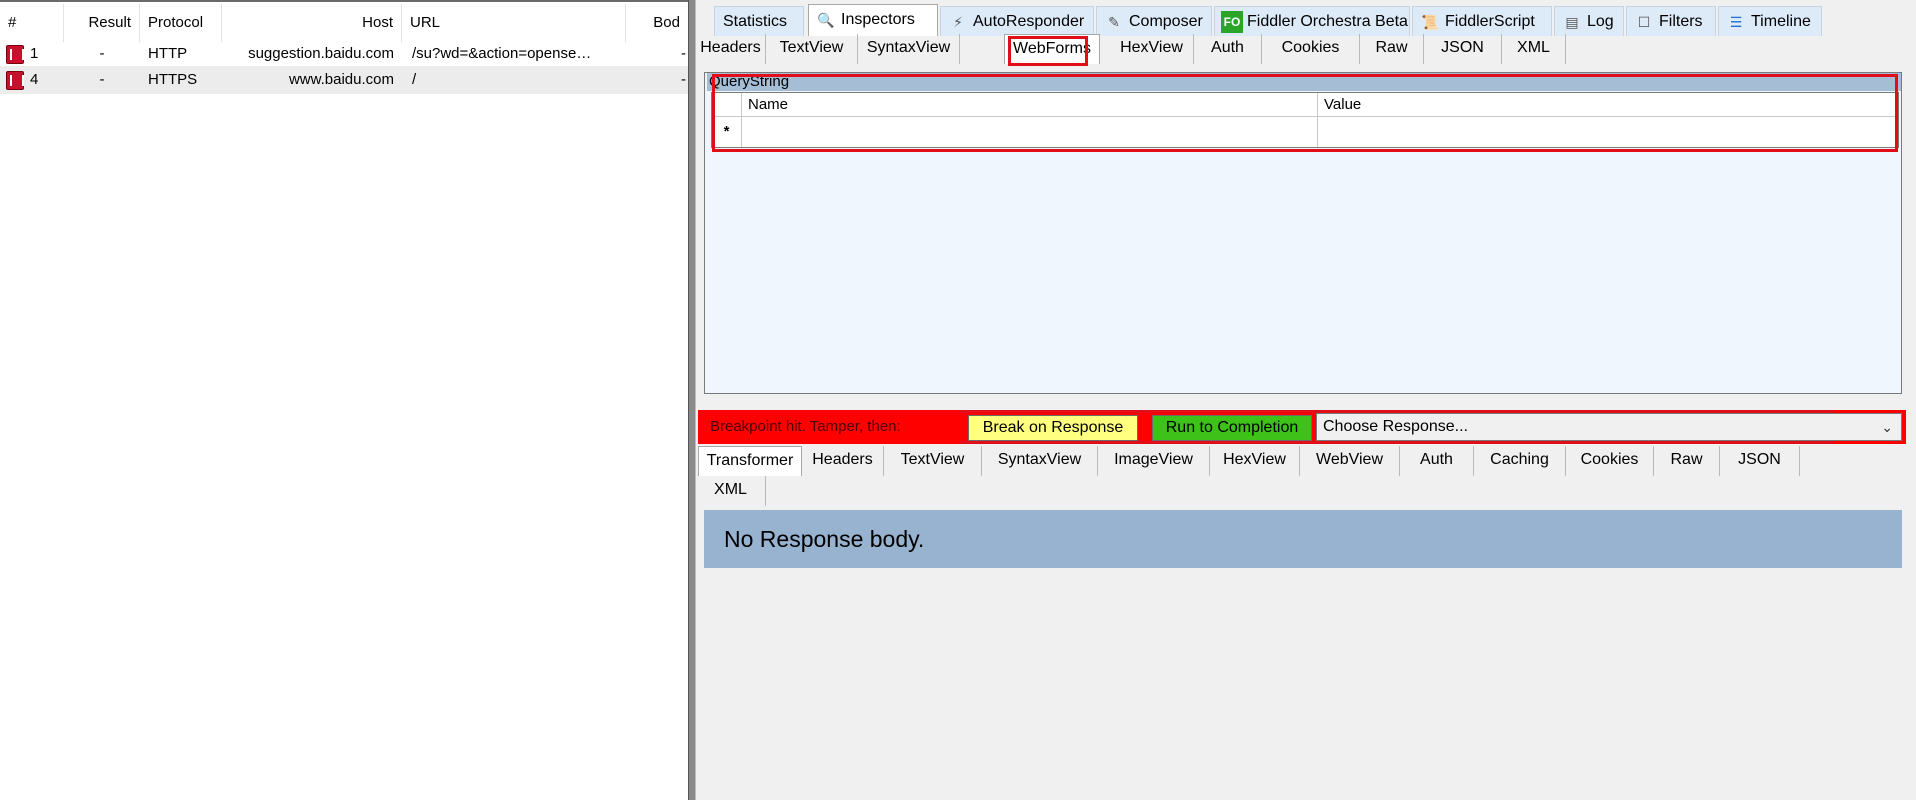  Describe the element at coordinates (1311, 49) in the screenshot. I see `req-tab-cookies: Cookies` at that location.